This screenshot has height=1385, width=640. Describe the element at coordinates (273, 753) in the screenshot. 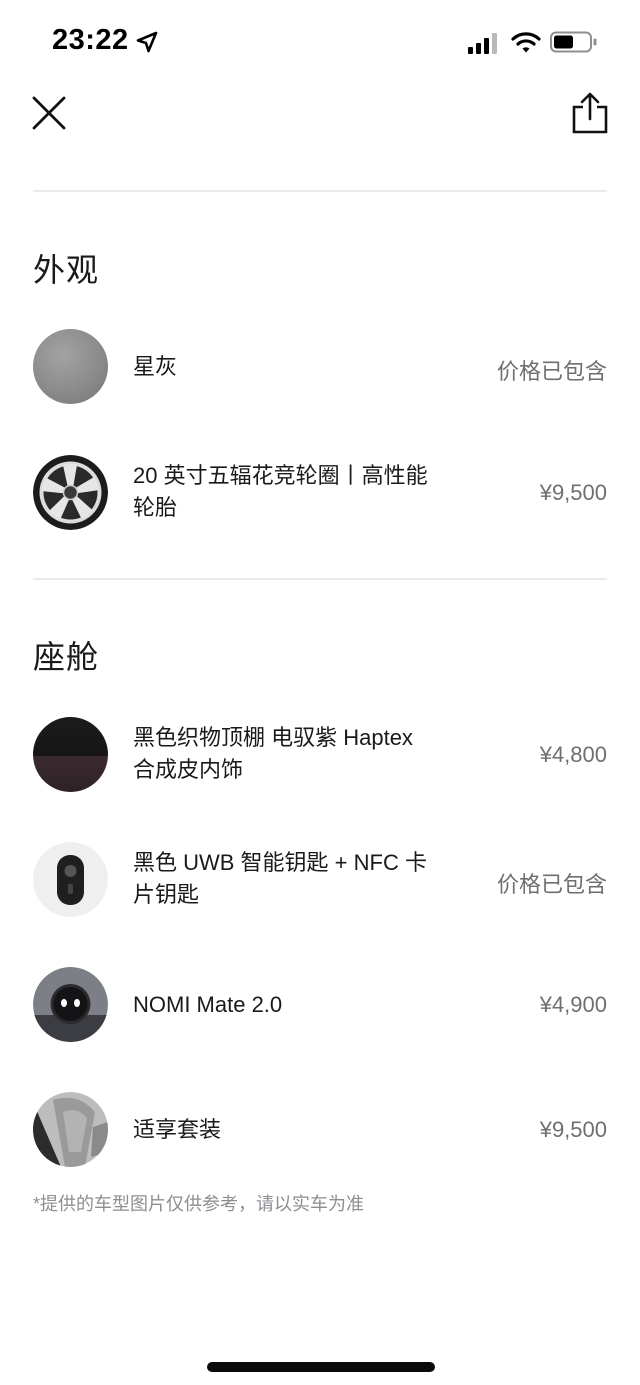

I see `item-name: 黑色织物顶棚 电驭紫 Haptex合成皮内饰` at that location.